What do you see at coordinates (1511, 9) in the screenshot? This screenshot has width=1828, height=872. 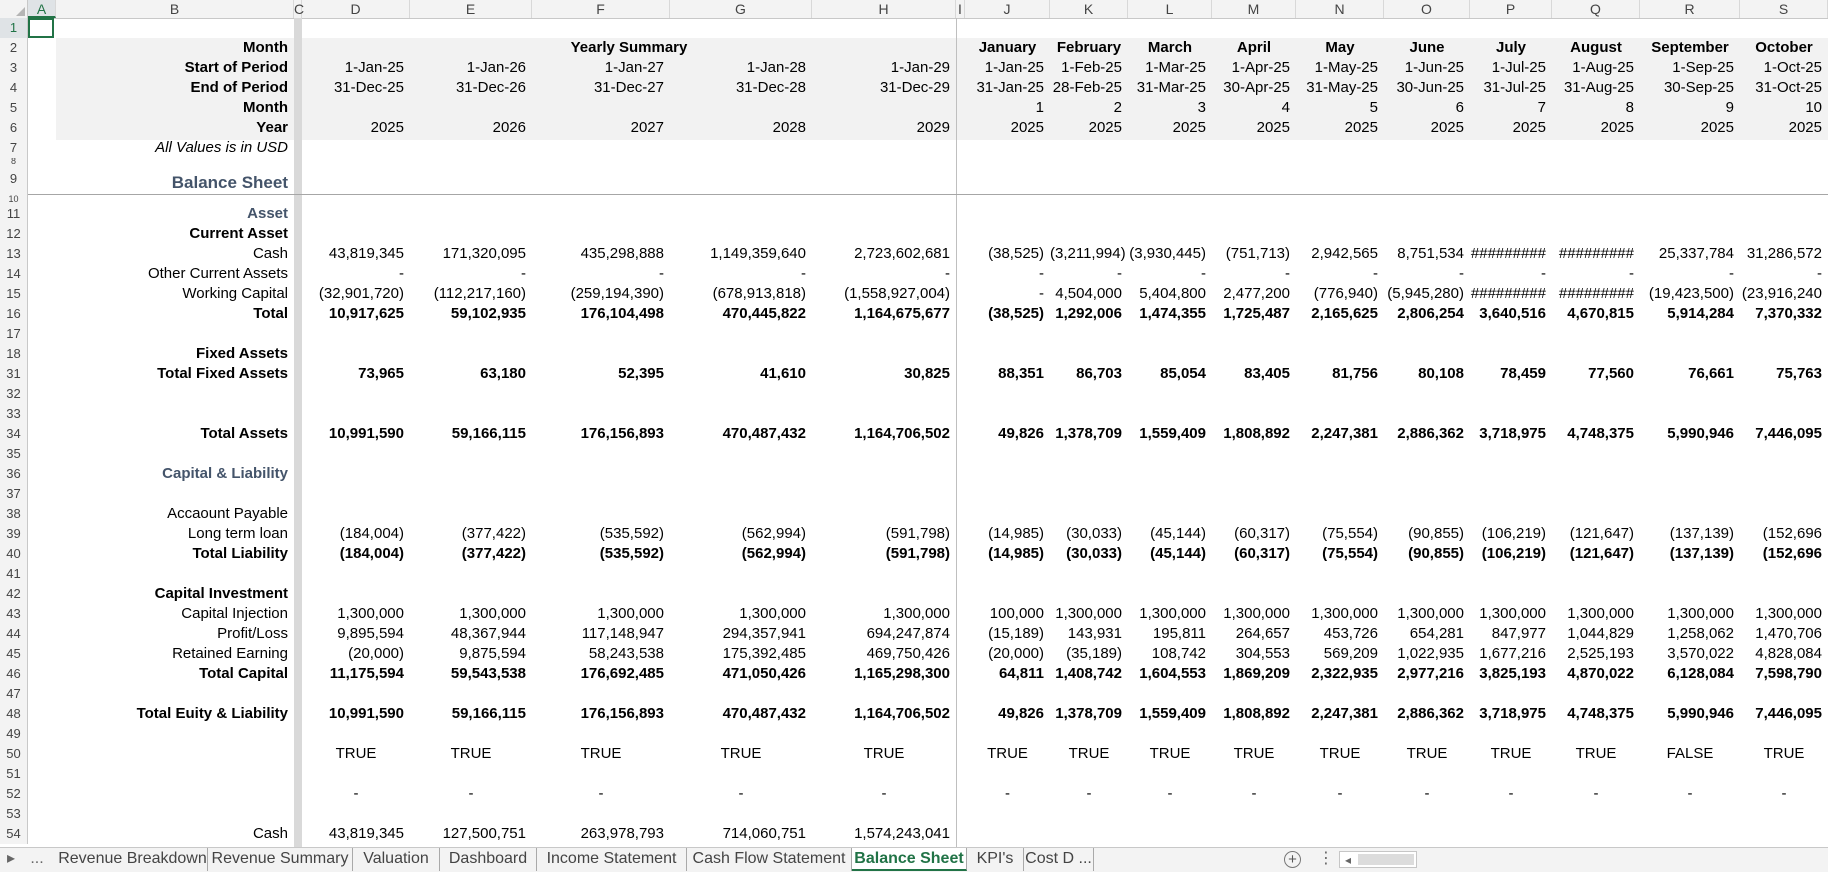 I see `column-header-p: P` at bounding box center [1511, 9].